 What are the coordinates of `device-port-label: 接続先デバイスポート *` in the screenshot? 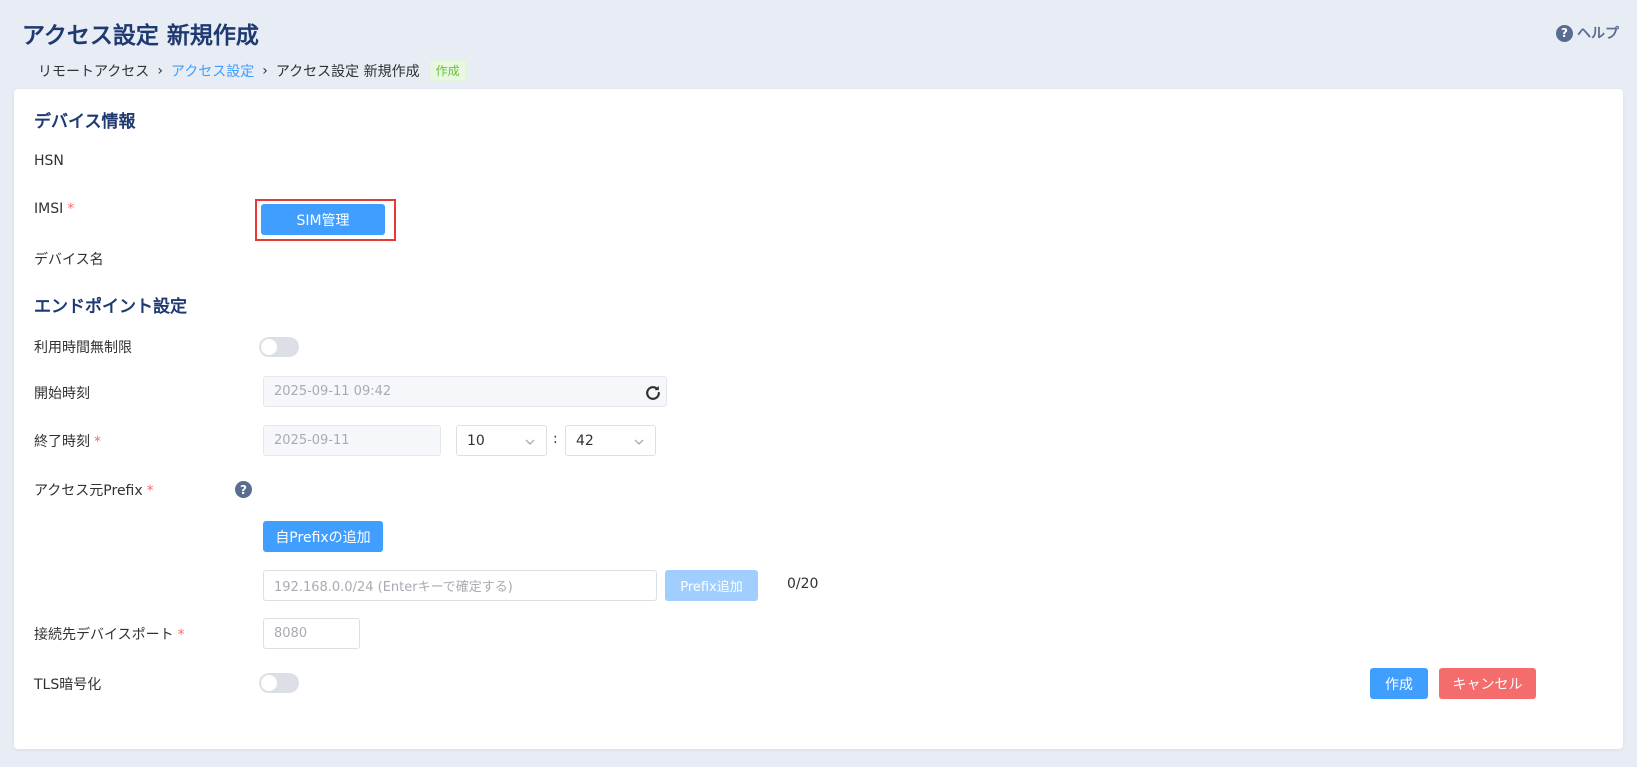 It's located at (109, 634).